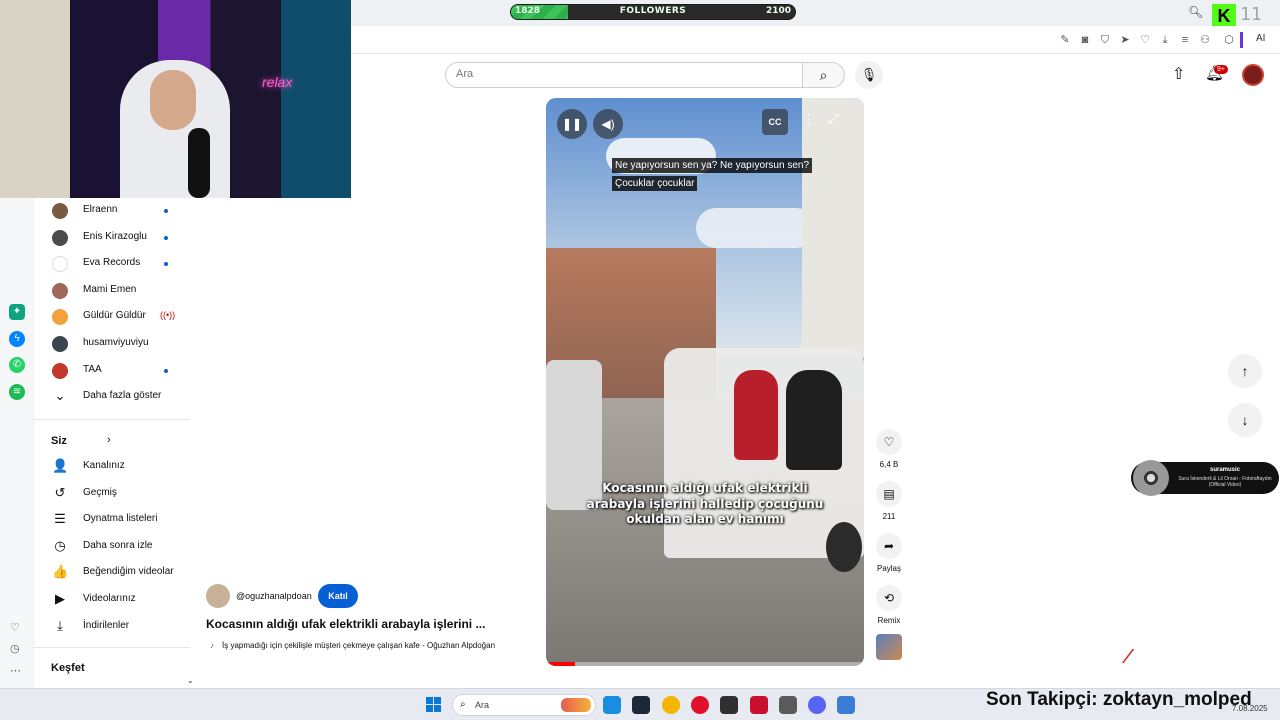  What do you see at coordinates (112, 291) in the screenshot?
I see `subscription-item: Mami Emen` at bounding box center [112, 291].